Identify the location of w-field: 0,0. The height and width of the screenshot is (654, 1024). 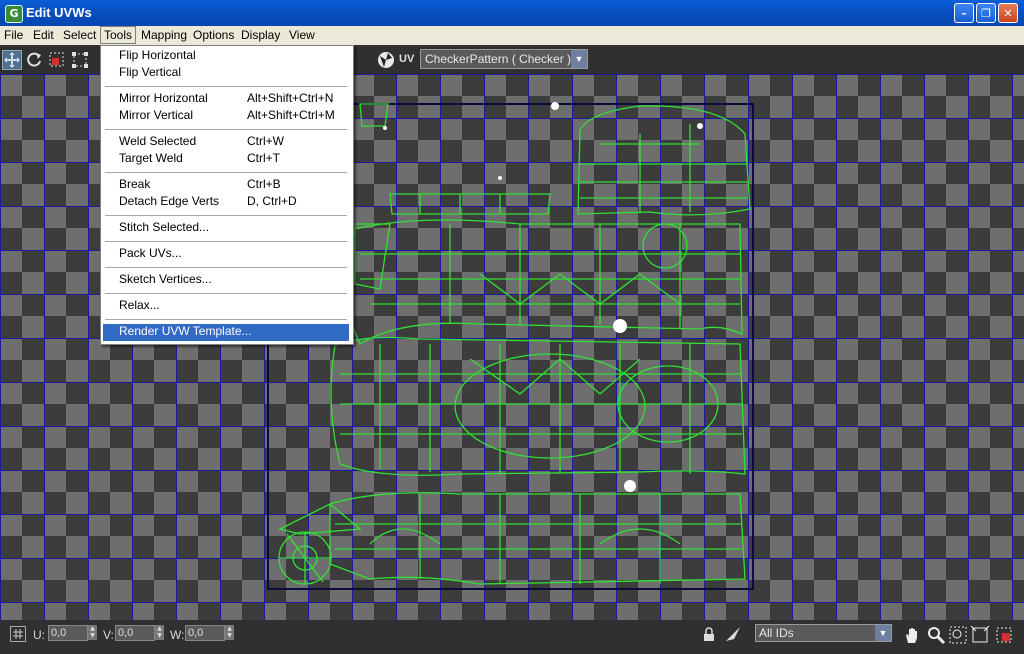
(205, 633).